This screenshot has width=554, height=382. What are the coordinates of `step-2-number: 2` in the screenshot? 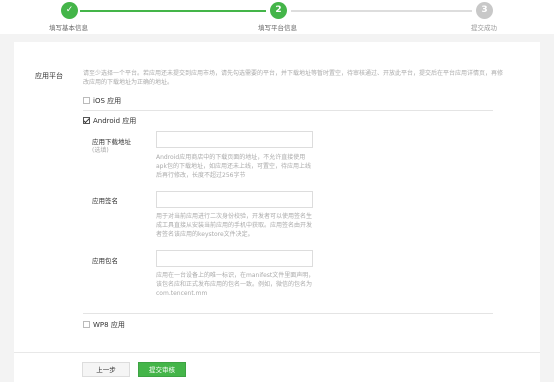 It's located at (278, 10).